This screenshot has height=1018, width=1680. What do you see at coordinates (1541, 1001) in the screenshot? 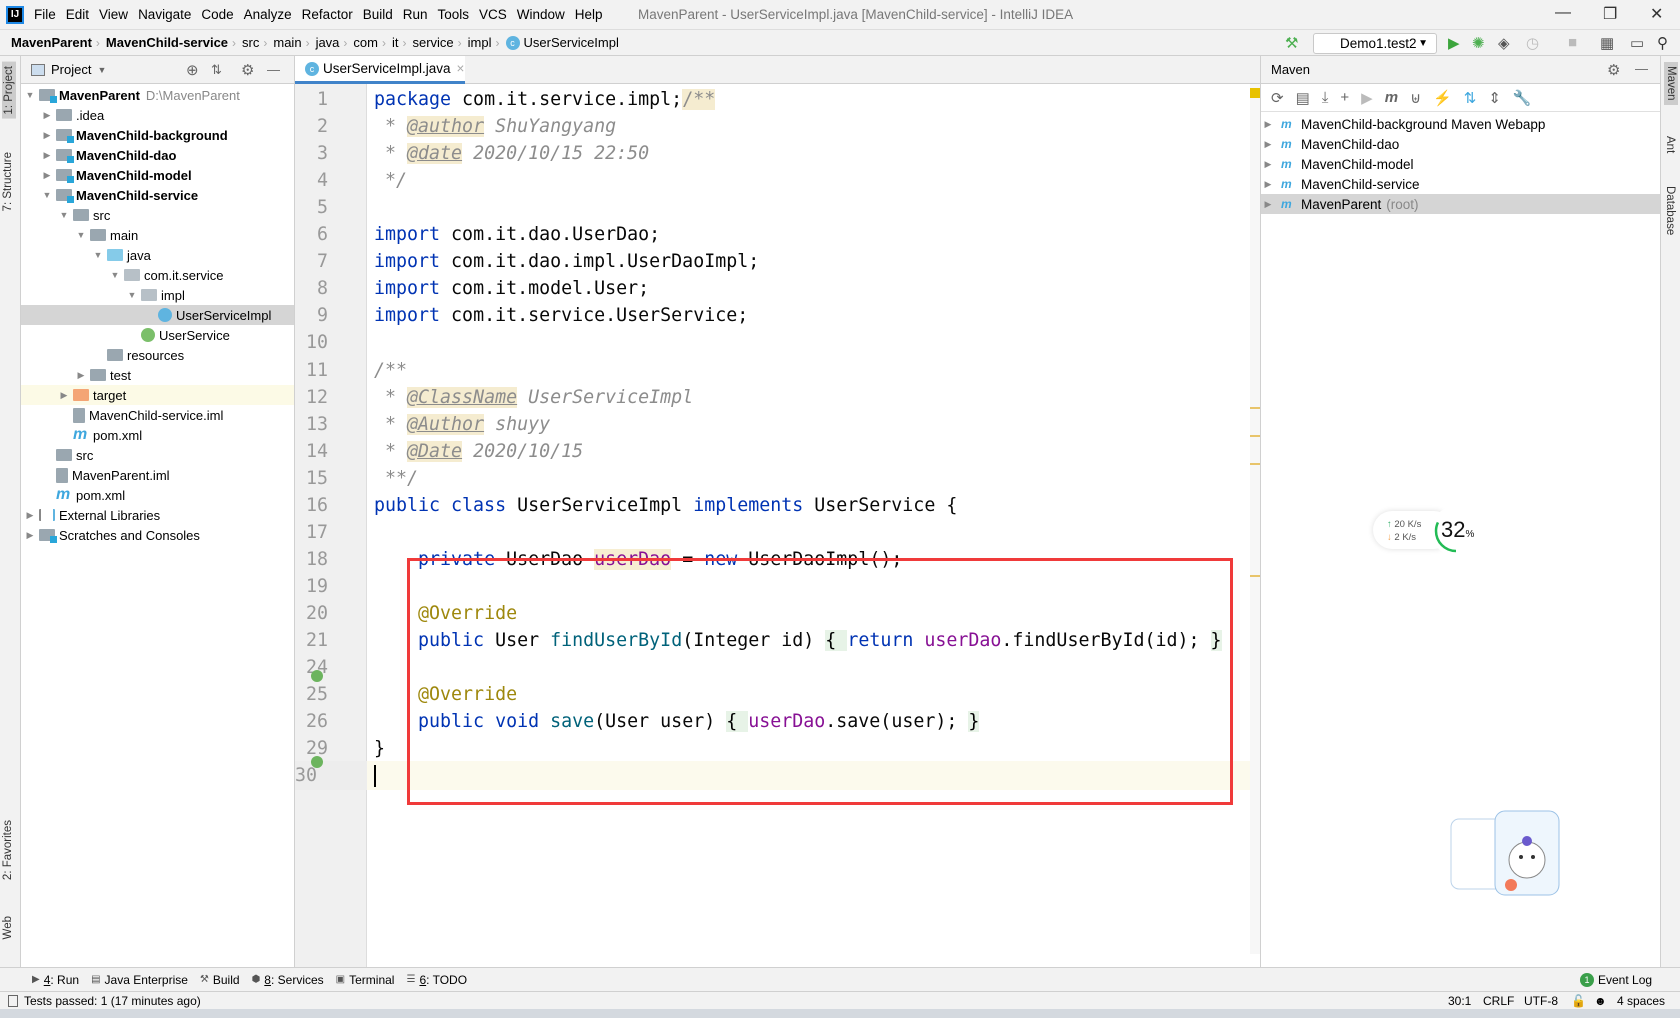
I see `file-encoding: UTF-8` at bounding box center [1541, 1001].